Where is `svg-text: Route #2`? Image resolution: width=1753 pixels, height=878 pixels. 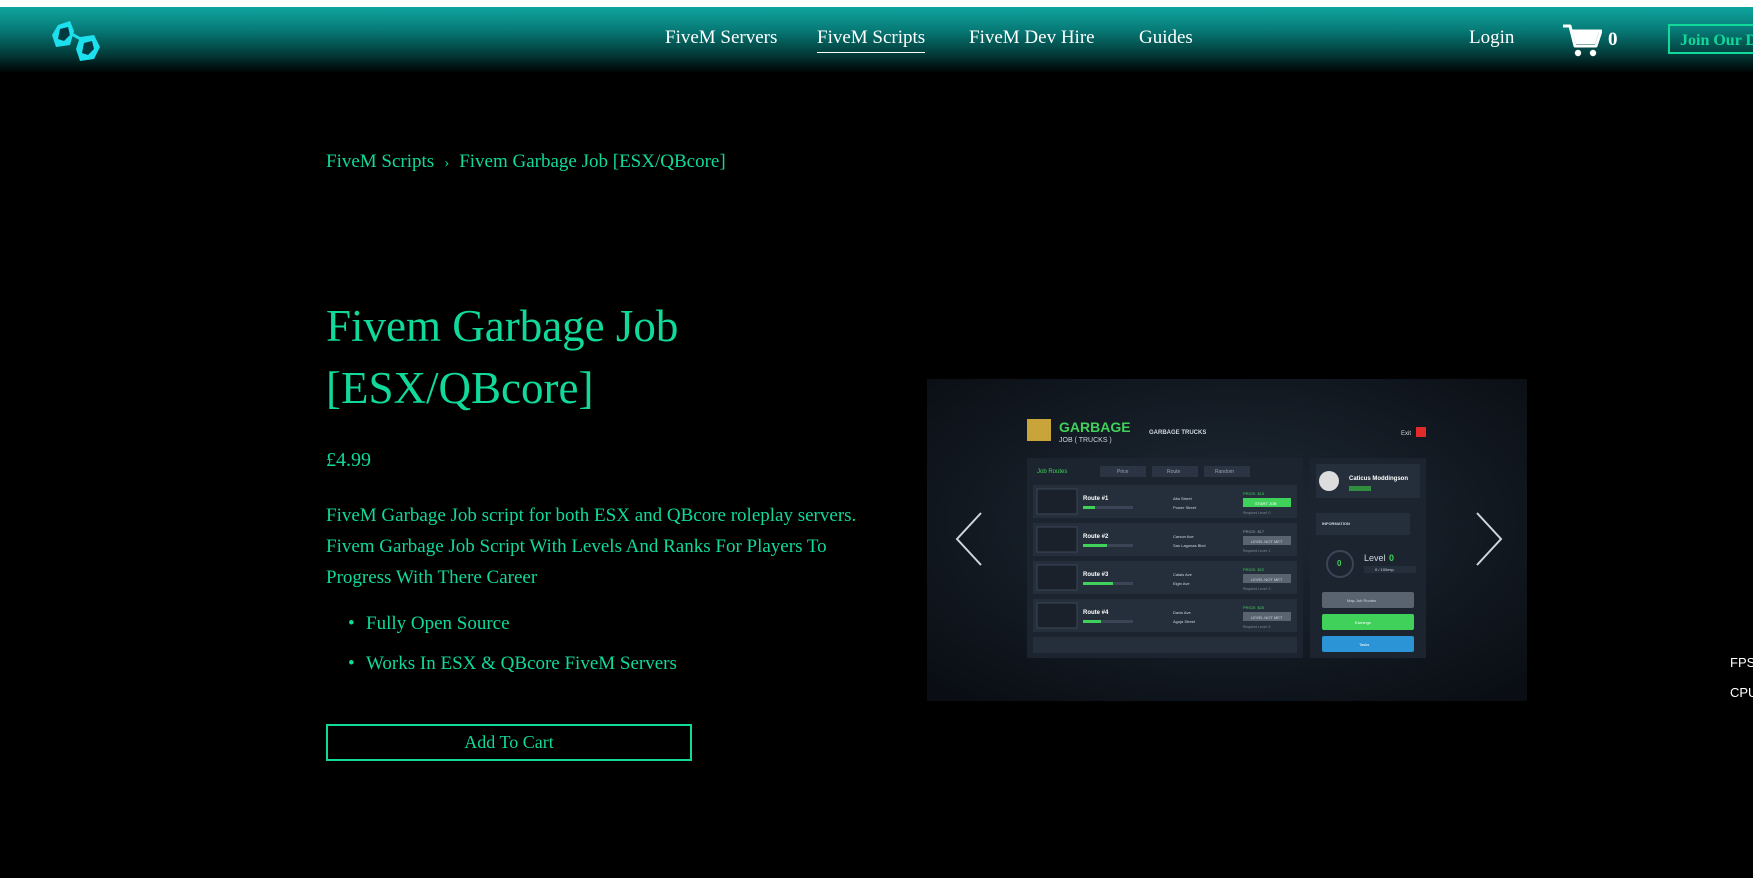 svg-text: Route #2 is located at coordinates (1096, 537).